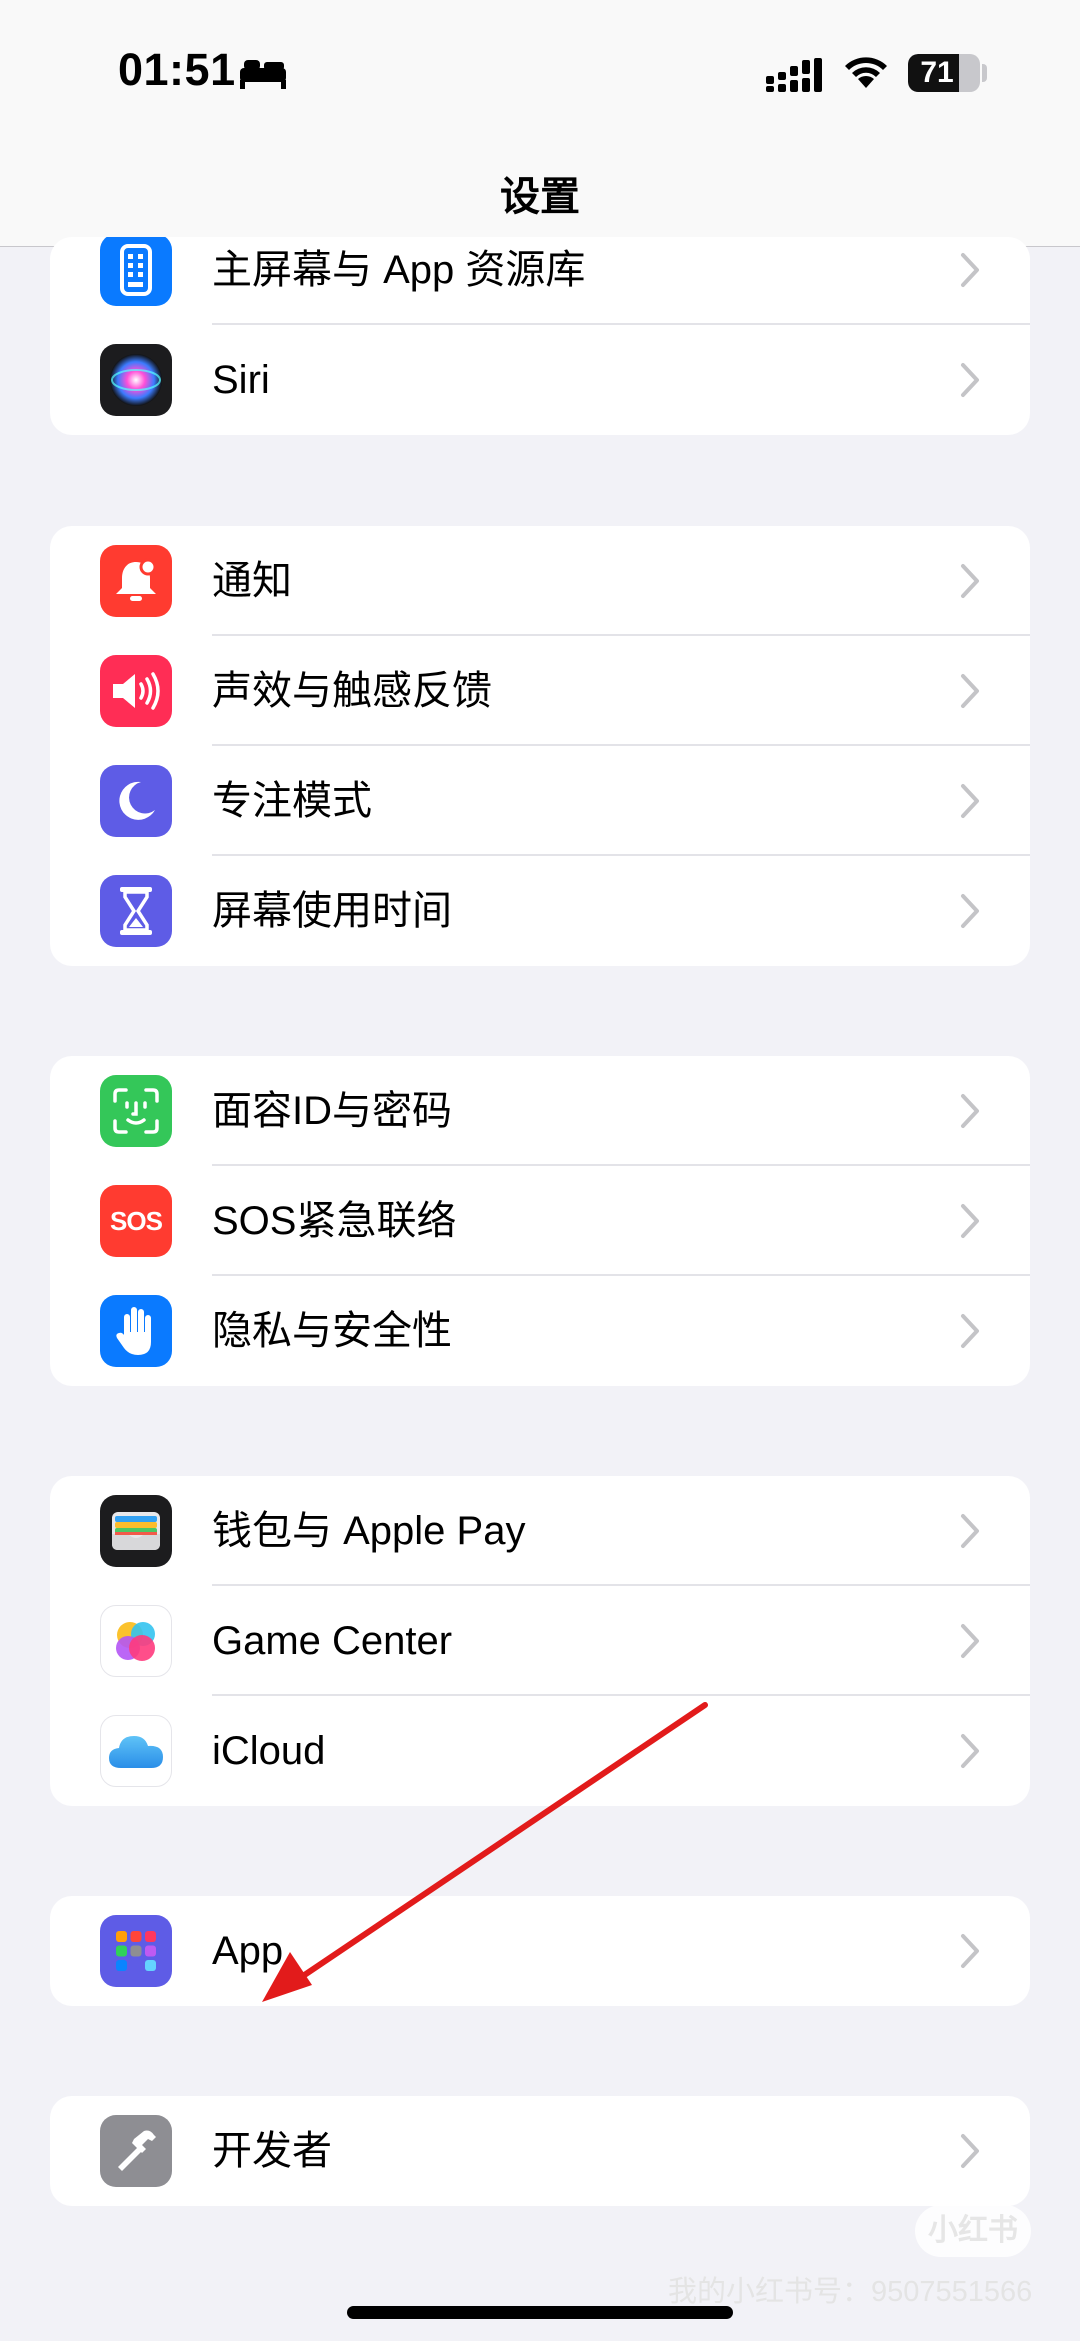 Image resolution: width=1080 pixels, height=2341 pixels. Describe the element at coordinates (136, 2151) in the screenshot. I see `hammer-icon` at that location.